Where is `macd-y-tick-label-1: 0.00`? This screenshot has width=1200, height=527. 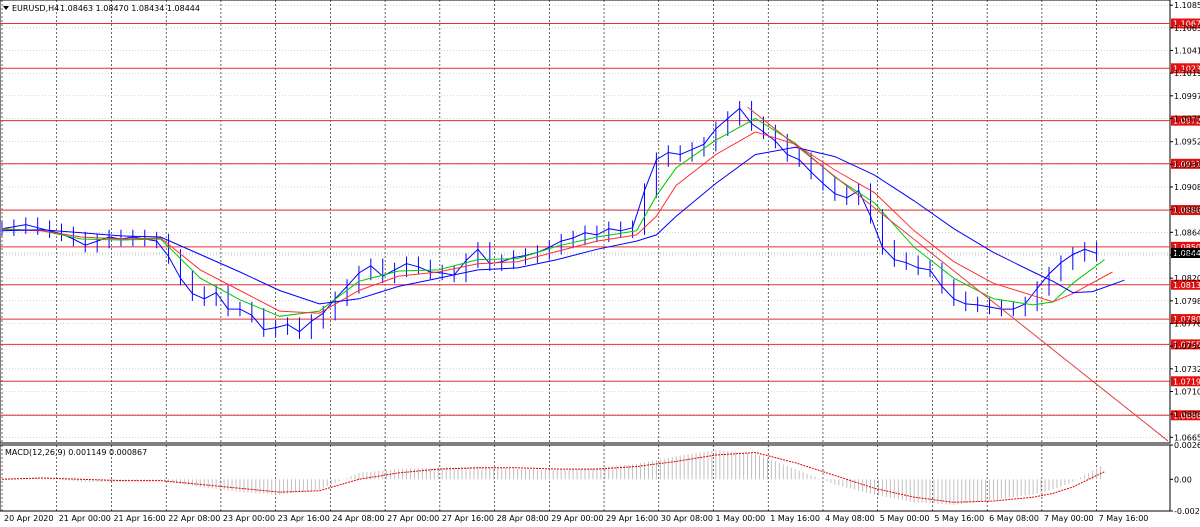
macd-y-tick-label-1: 0.00 is located at coordinates (1183, 479).